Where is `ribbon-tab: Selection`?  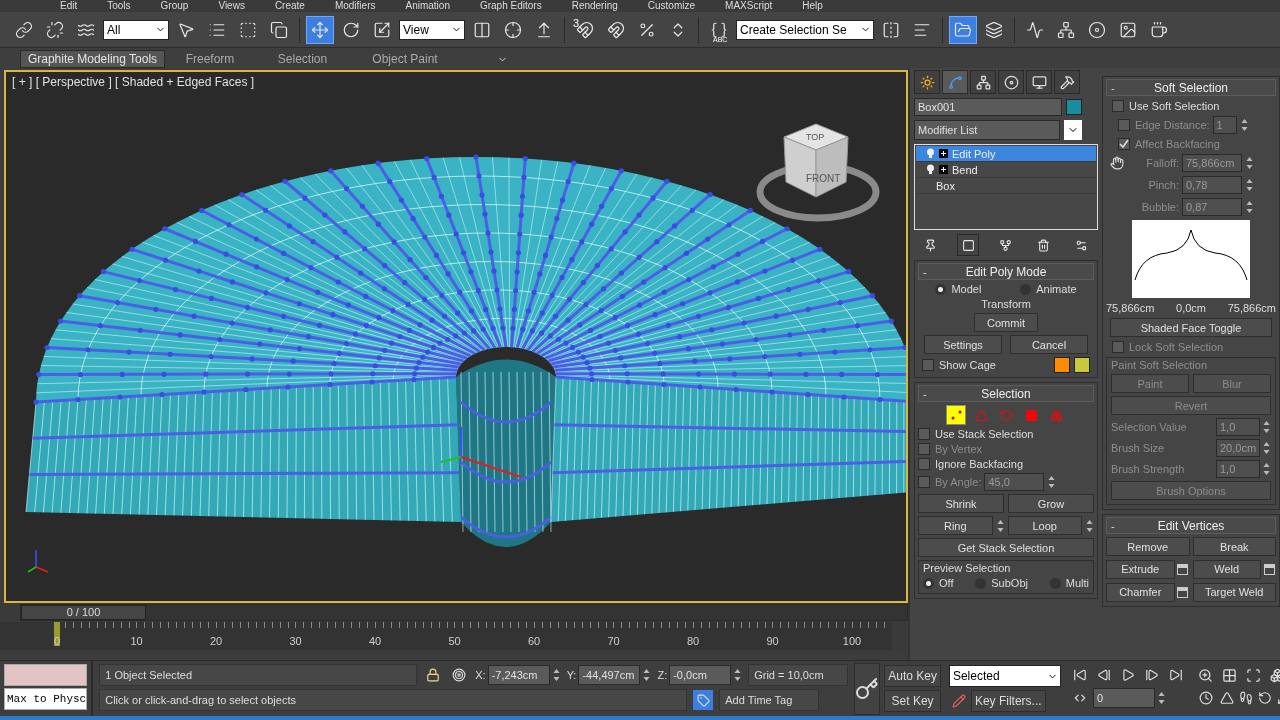
ribbon-tab: Selection is located at coordinates (302, 59).